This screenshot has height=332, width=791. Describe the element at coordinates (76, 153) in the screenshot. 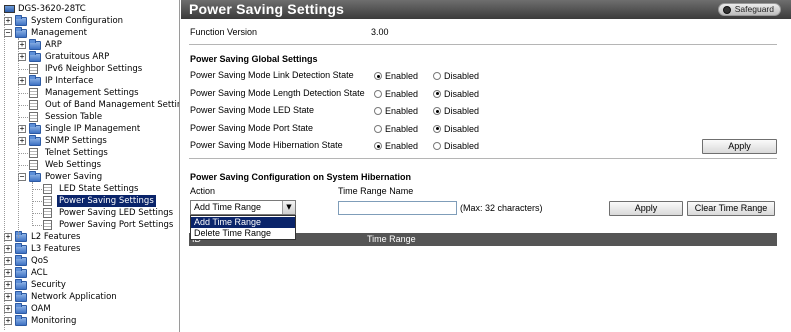

I see `tree-item-label: Telnet Settings` at that location.